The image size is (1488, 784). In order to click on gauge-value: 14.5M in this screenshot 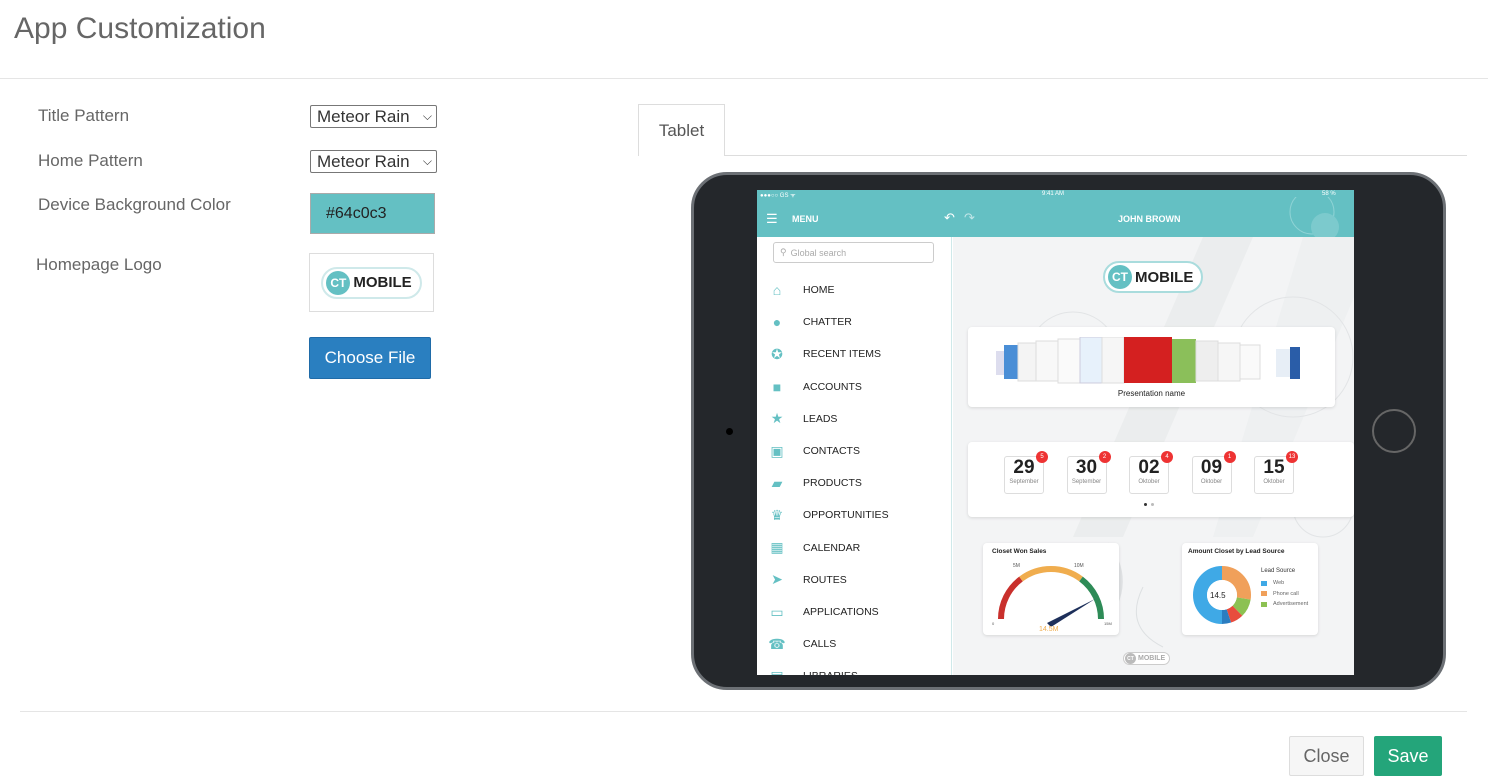, I will do `click(1049, 629)`.